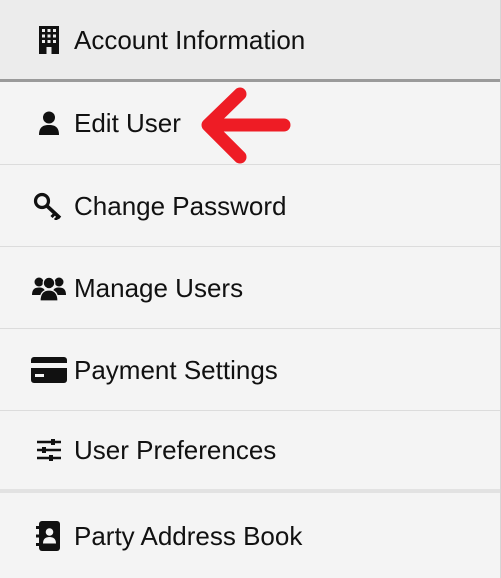 This screenshot has height=578, width=501. I want to click on key-icon, so click(49, 206).